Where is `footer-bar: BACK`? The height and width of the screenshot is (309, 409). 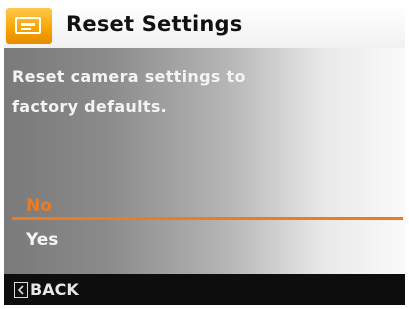
footer-bar: BACK is located at coordinates (204, 289).